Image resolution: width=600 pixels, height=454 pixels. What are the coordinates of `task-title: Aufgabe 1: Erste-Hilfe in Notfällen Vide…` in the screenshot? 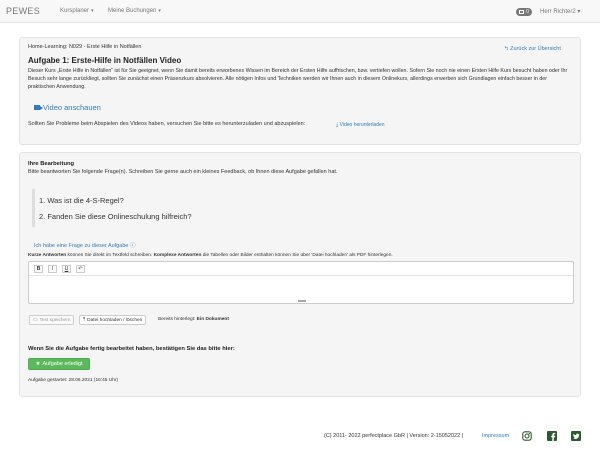 It's located at (105, 60).